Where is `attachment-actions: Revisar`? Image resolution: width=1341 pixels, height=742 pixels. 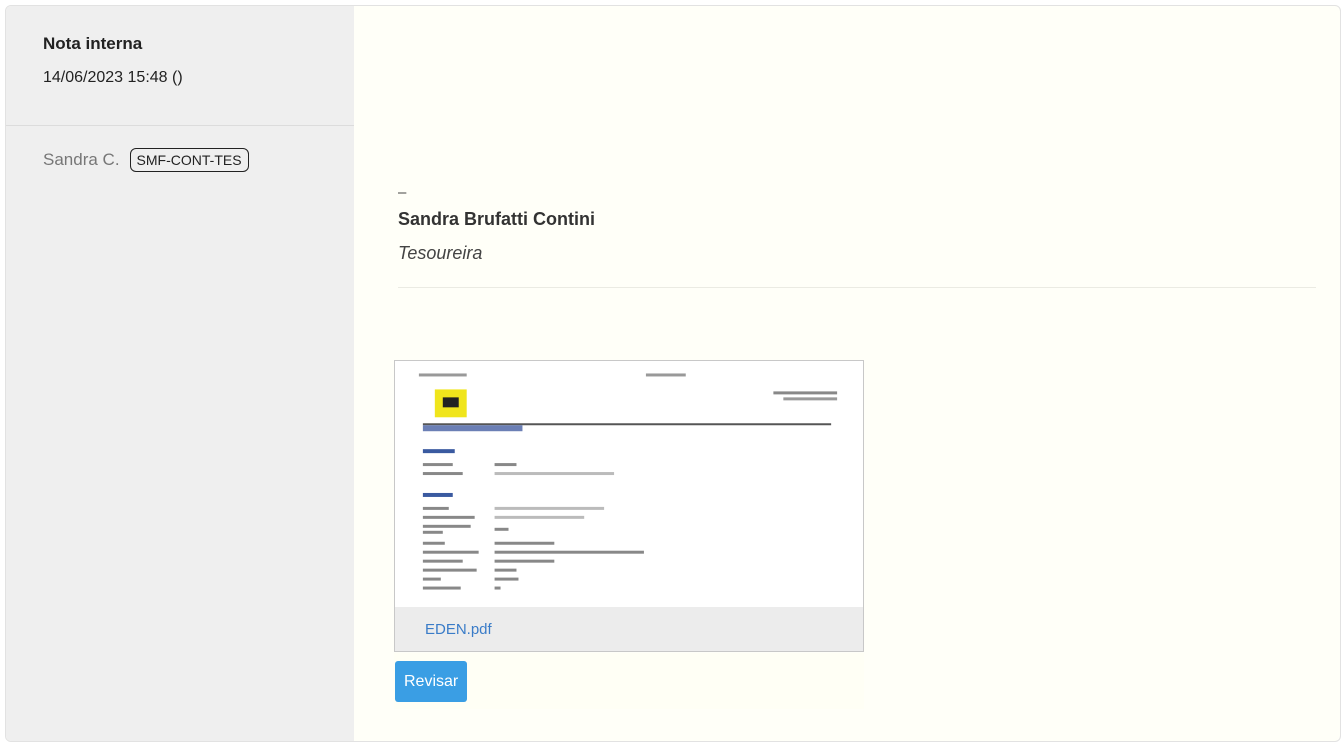
attachment-actions: Revisar is located at coordinates (629, 681).